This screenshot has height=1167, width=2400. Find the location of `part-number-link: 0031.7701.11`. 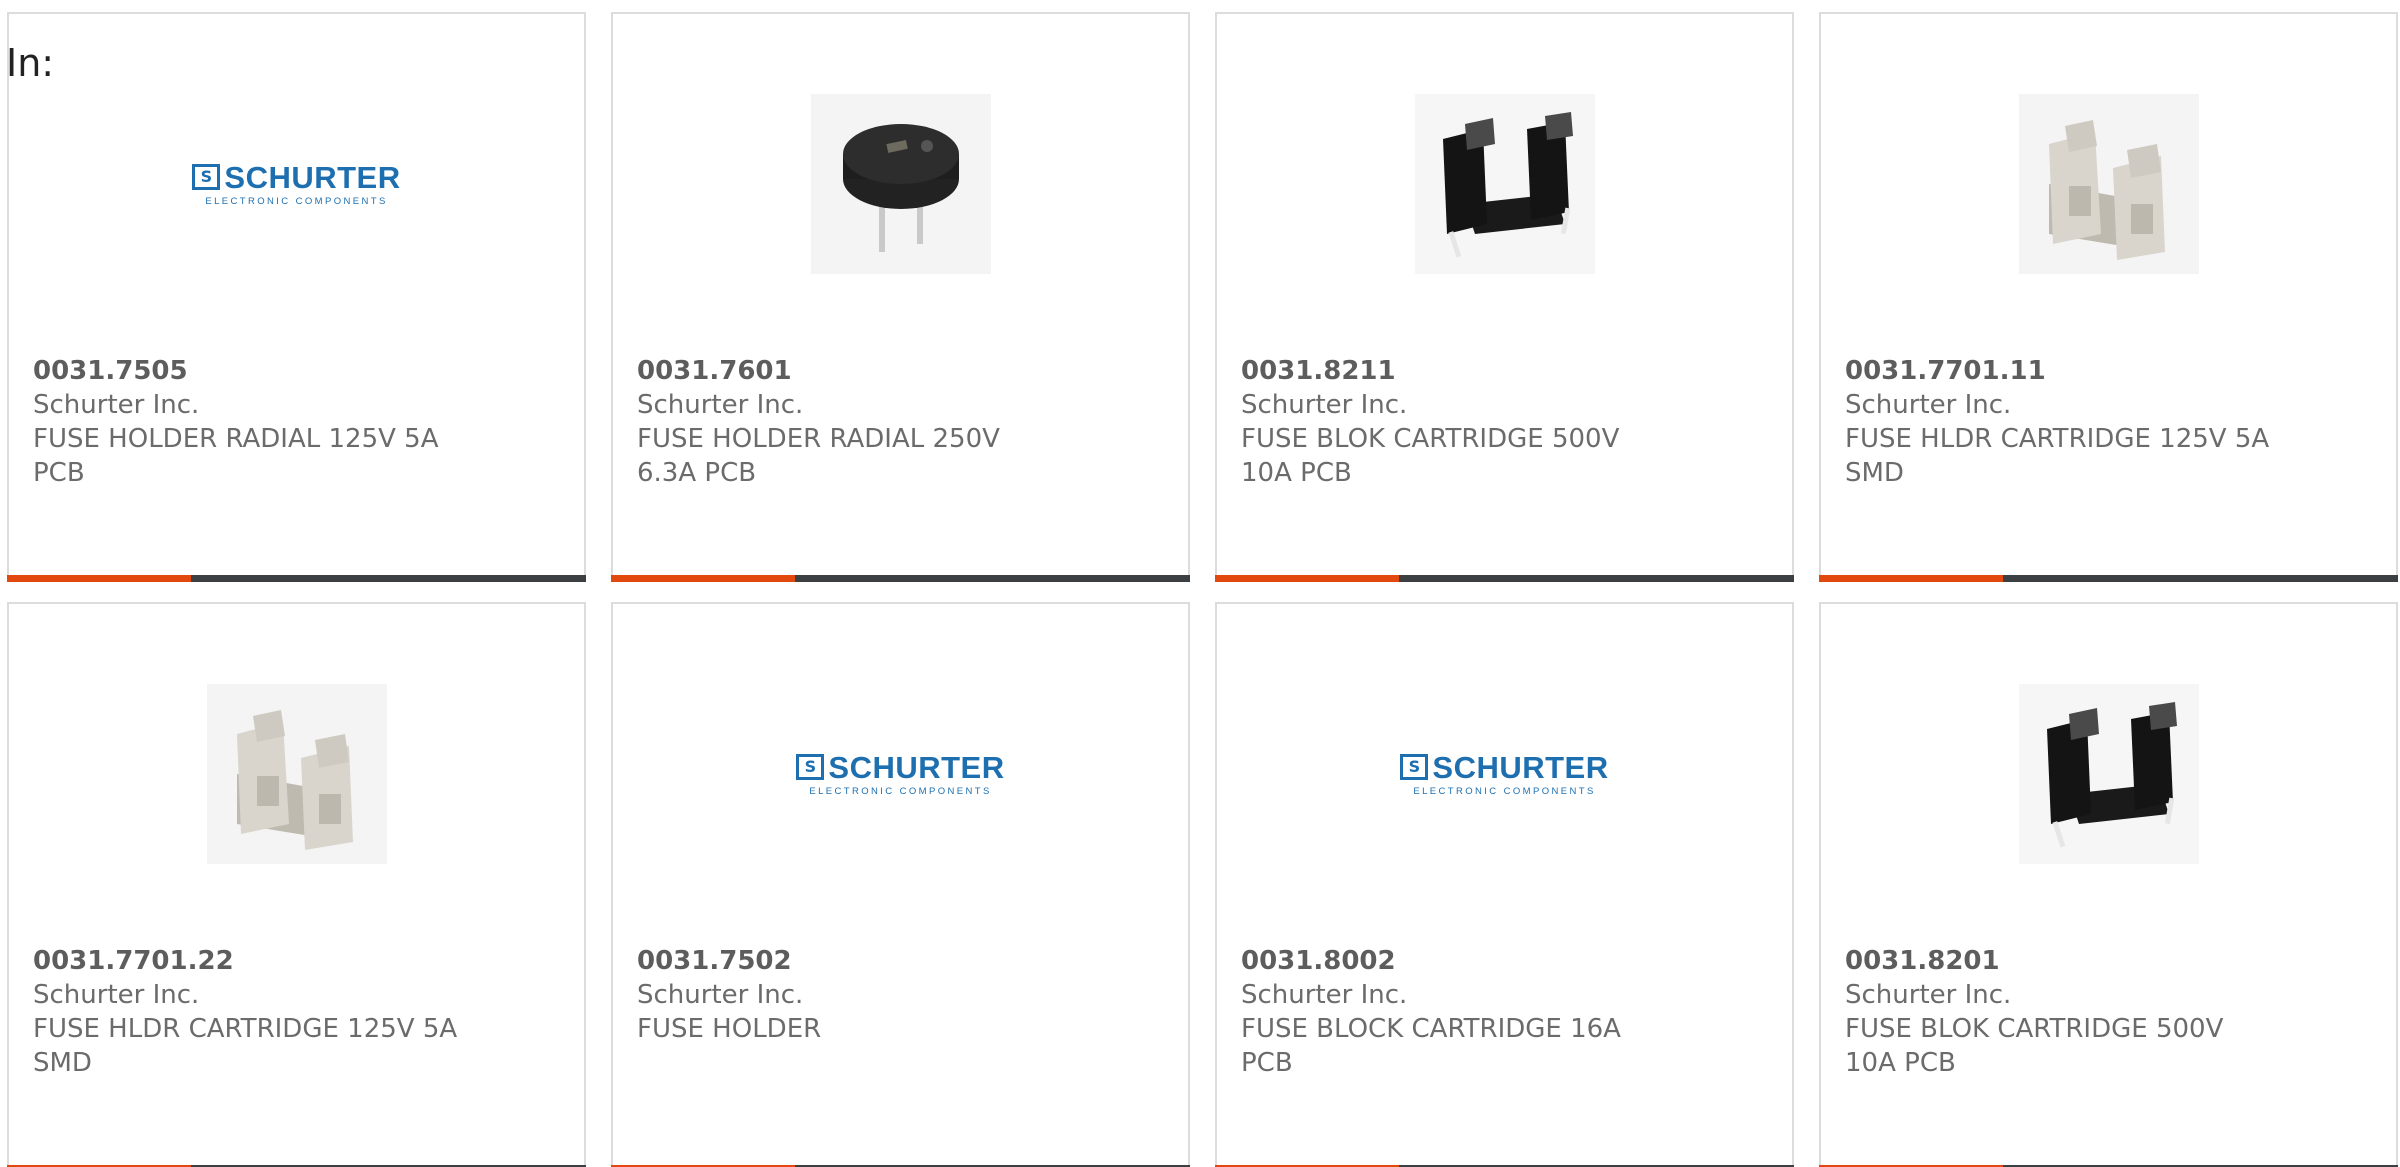

part-number-link: 0031.7701.11 is located at coordinates (2108, 371).